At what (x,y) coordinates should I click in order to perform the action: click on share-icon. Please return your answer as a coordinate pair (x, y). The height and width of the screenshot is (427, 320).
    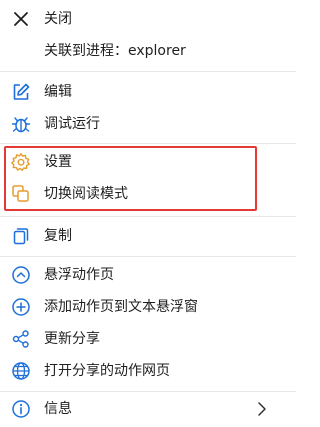
    Looking at the image, I should click on (21, 339).